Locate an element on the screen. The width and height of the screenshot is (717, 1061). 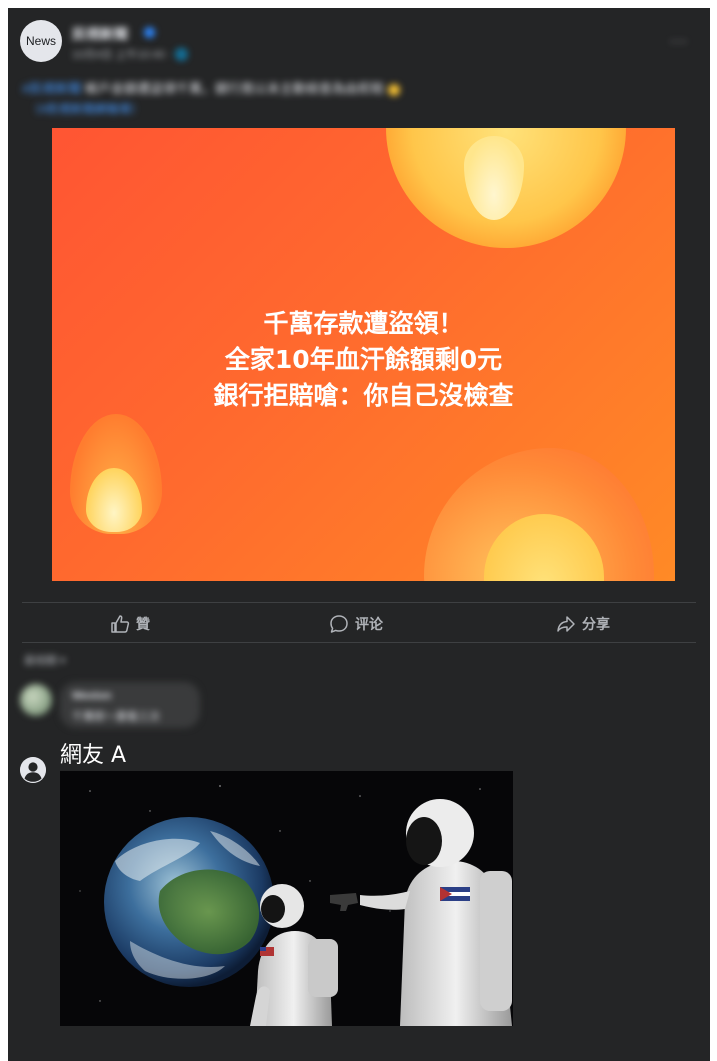
page-avatar: News is located at coordinates (41, 41).